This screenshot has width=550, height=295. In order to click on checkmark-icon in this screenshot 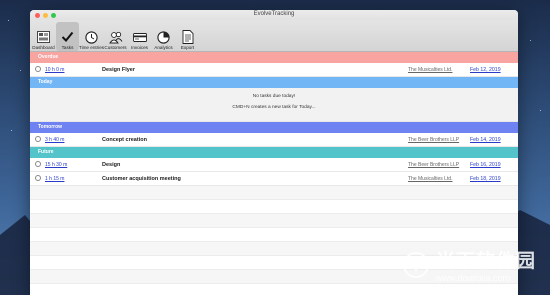, I will do `click(68, 37)`.